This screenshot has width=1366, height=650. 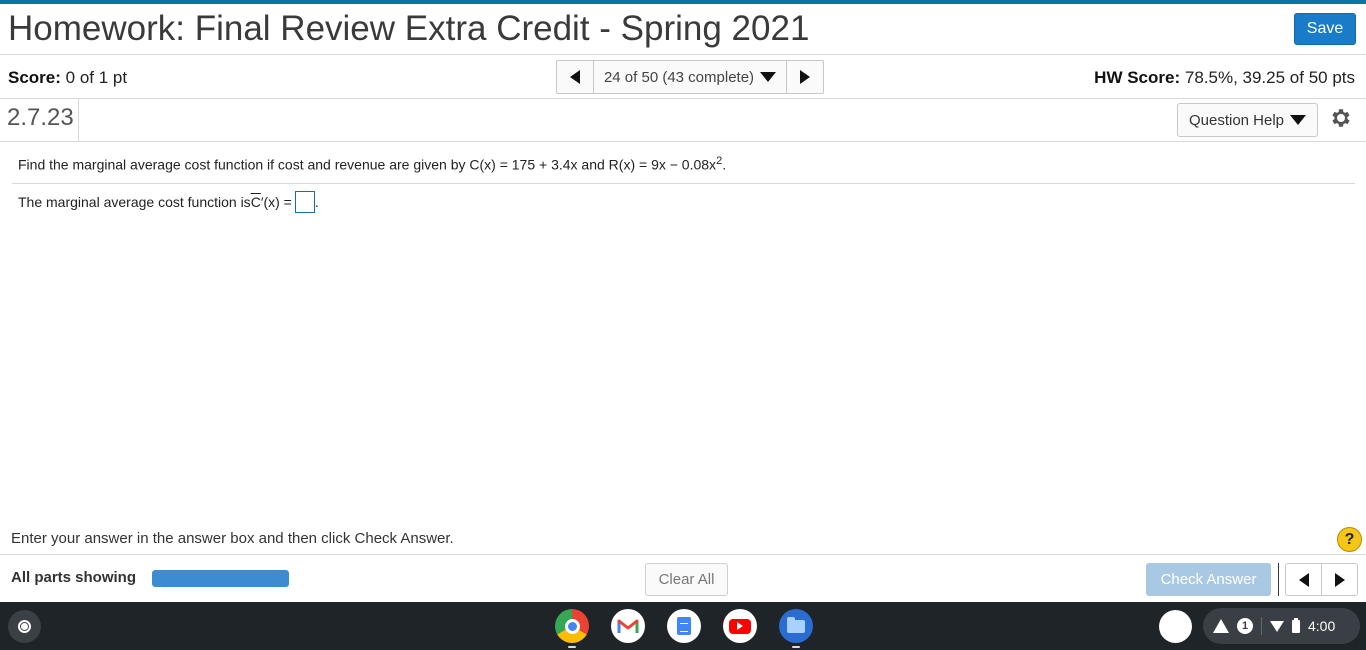 I want to click on footer-question-nav, so click(x=1321, y=579).